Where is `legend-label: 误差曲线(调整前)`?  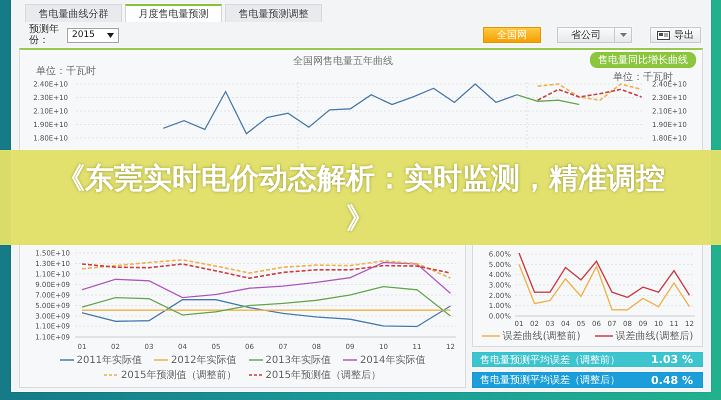 legend-label: 误差曲线(调整前) is located at coordinates (541, 336).